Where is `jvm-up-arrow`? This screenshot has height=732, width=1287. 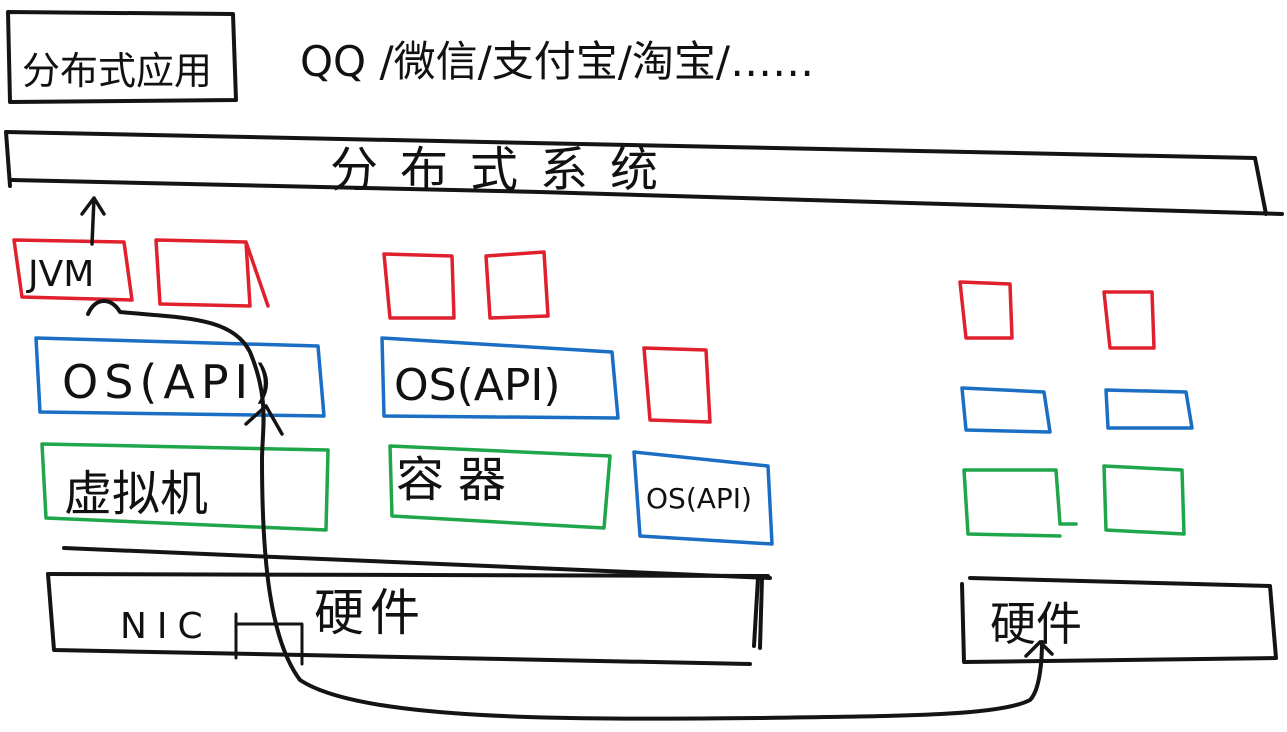
jvm-up-arrow is located at coordinates (93, 221).